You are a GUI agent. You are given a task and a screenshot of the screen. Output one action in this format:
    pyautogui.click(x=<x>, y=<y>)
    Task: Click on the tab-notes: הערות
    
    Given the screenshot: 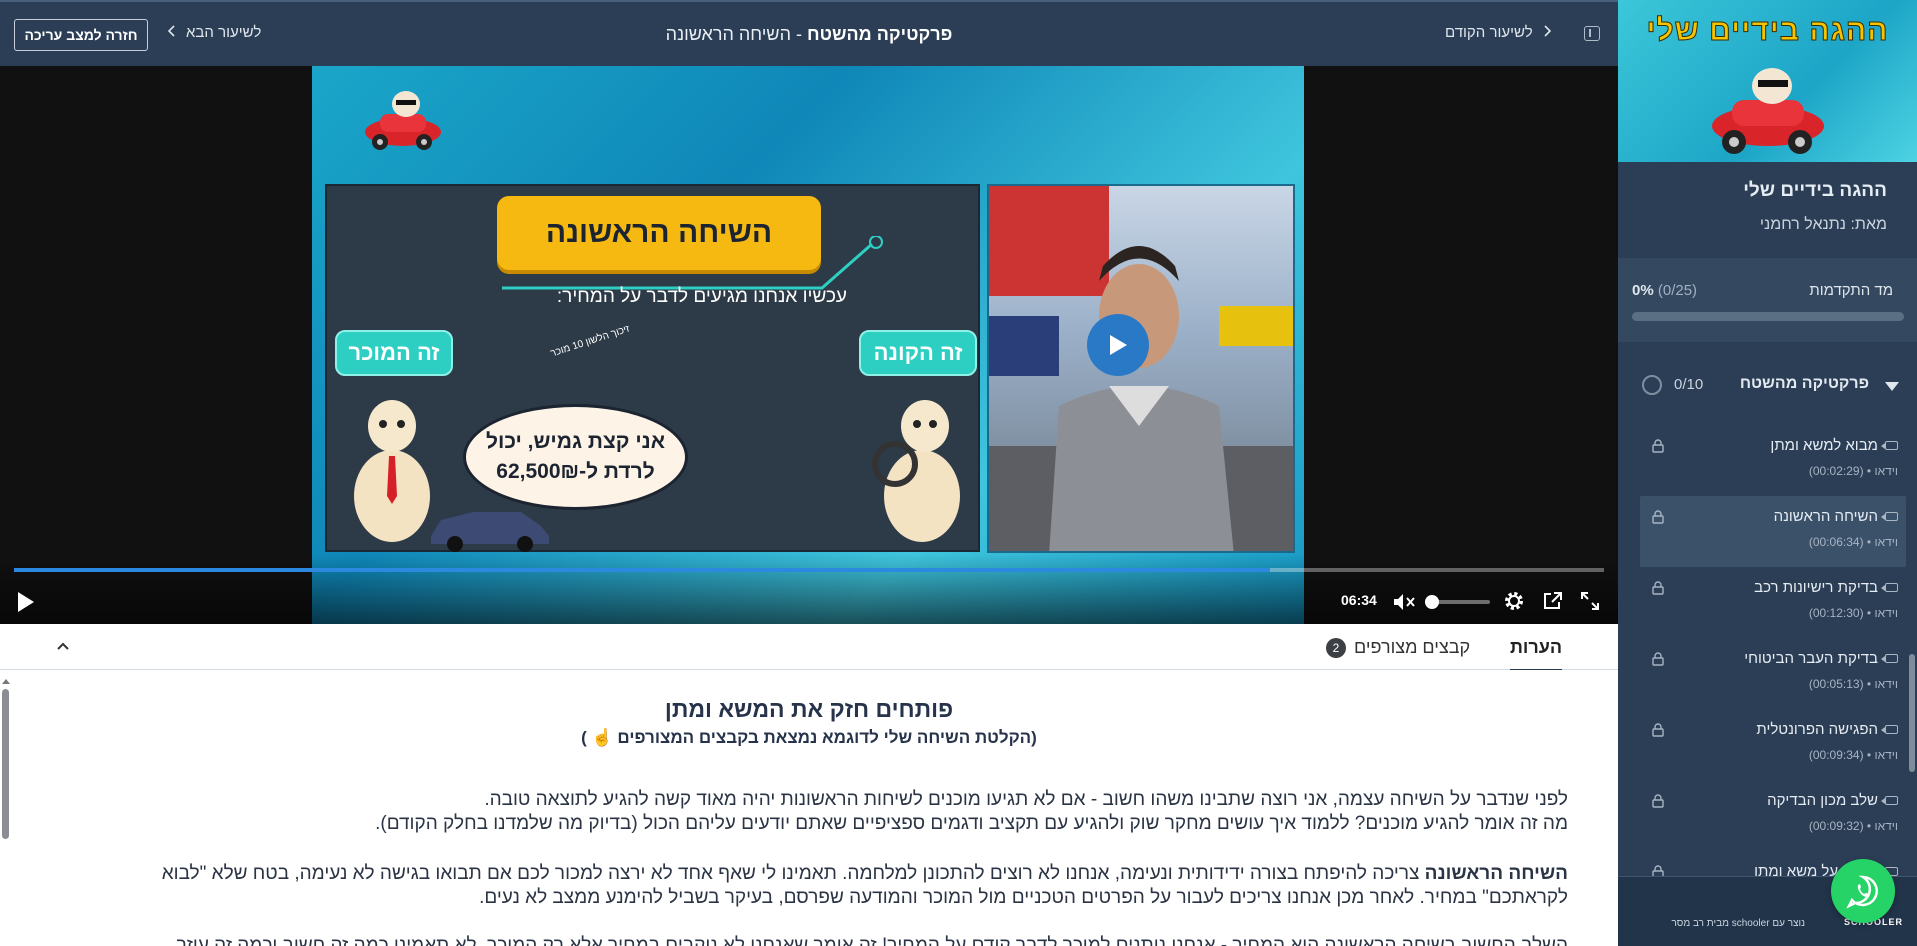 What is the action you would take?
    pyautogui.click(x=1536, y=654)
    